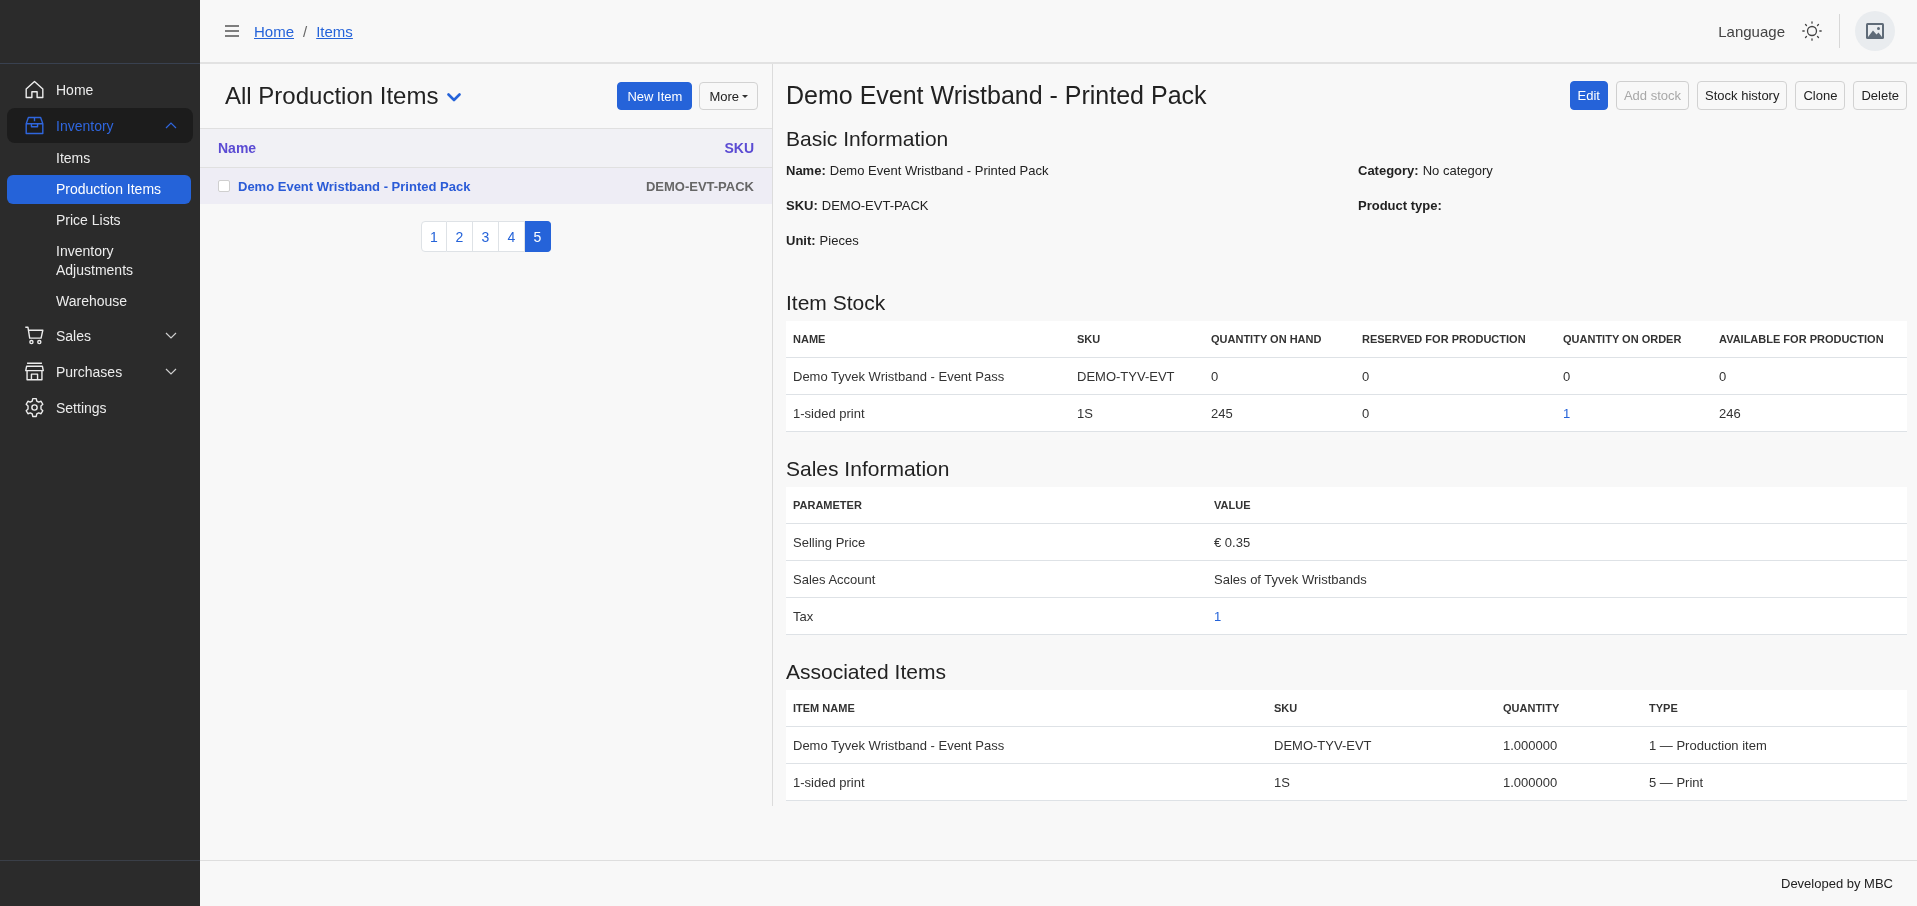  Describe the element at coordinates (1676, 782) in the screenshot. I see `table-cell: 5 — Print` at that location.